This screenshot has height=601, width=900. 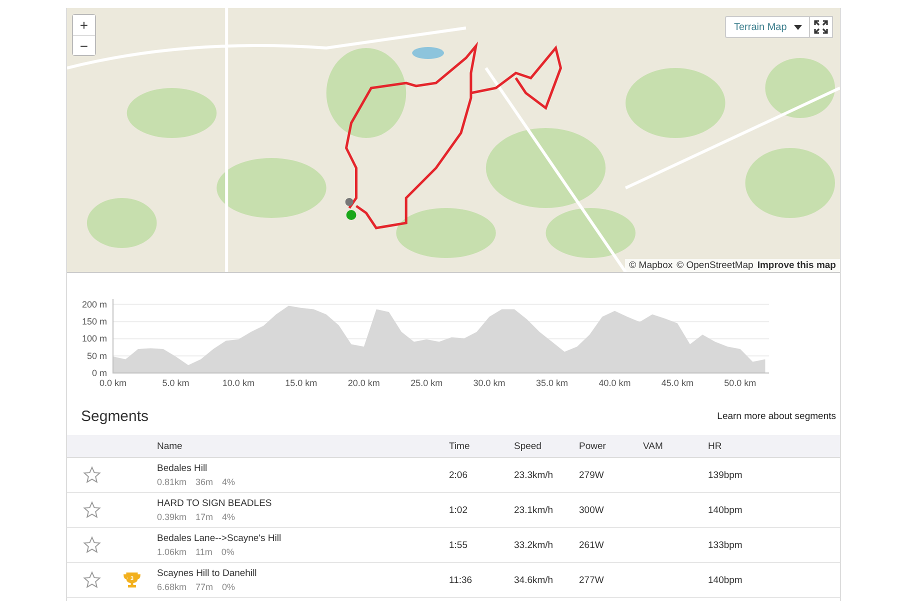 I want to click on axis-label: 45.0 km, so click(x=677, y=383).